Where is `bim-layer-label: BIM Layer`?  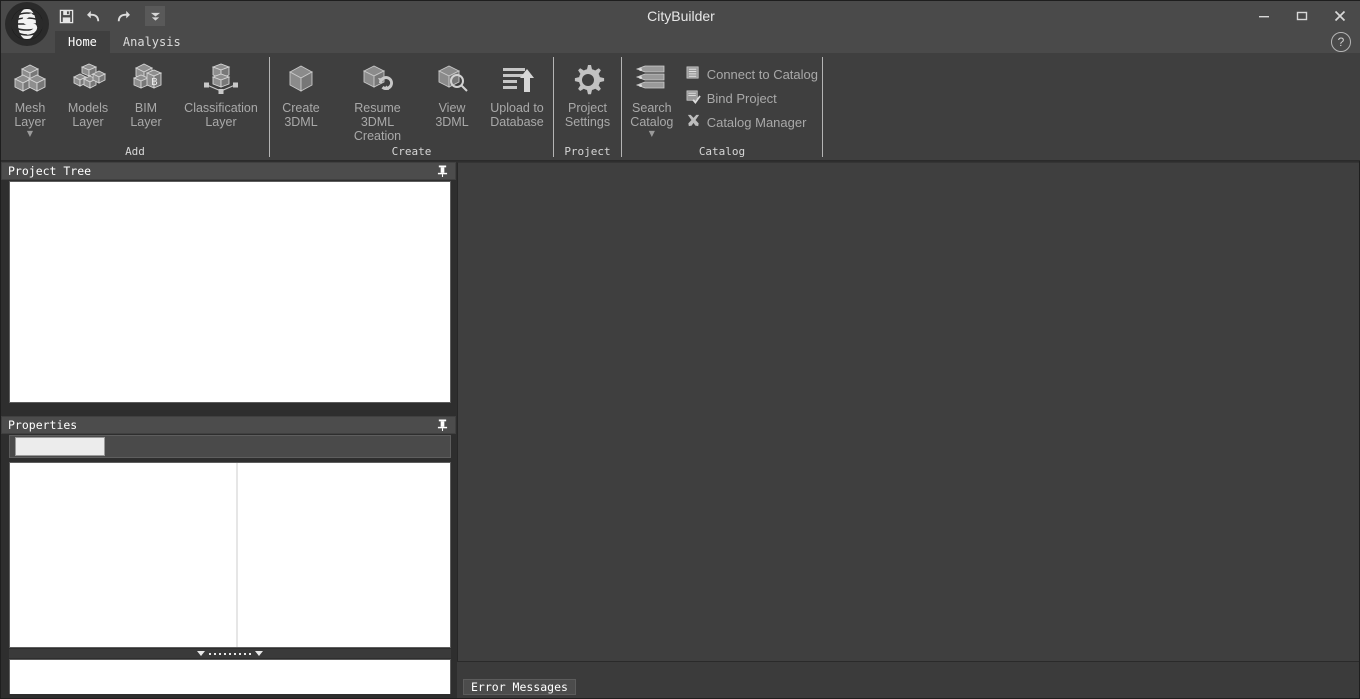
bim-layer-label: BIM Layer is located at coordinates (146, 115).